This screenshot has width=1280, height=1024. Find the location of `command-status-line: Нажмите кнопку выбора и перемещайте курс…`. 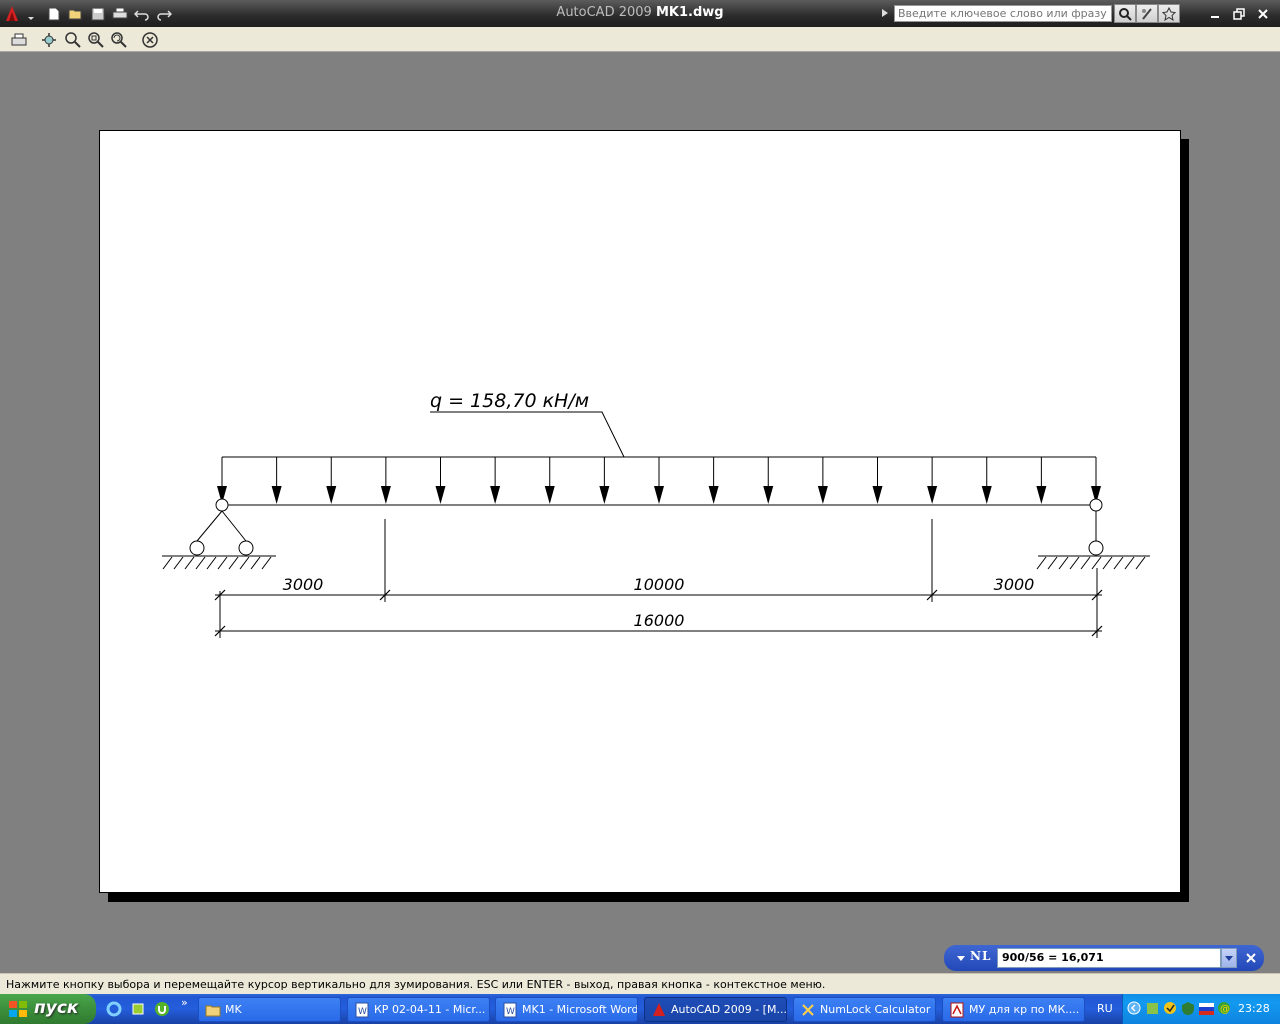

command-status-line: Нажмите кнопку выбора и перемещайте курс… is located at coordinates (640, 983).